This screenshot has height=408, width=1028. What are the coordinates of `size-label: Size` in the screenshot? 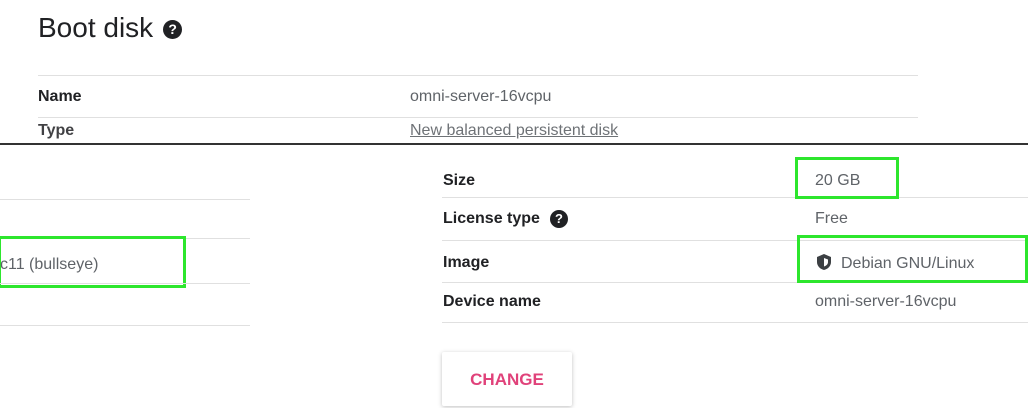 It's located at (459, 180).